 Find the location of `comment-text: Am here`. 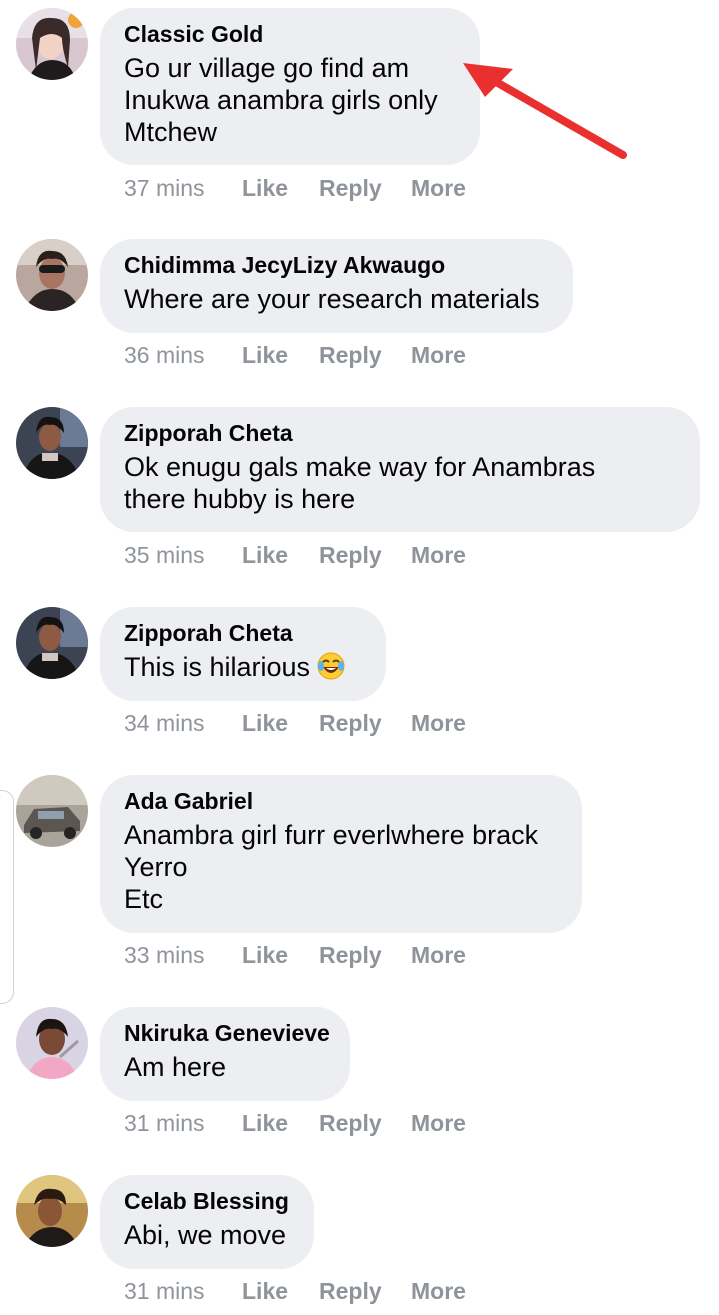

comment-text: Am here is located at coordinates (175, 1067).